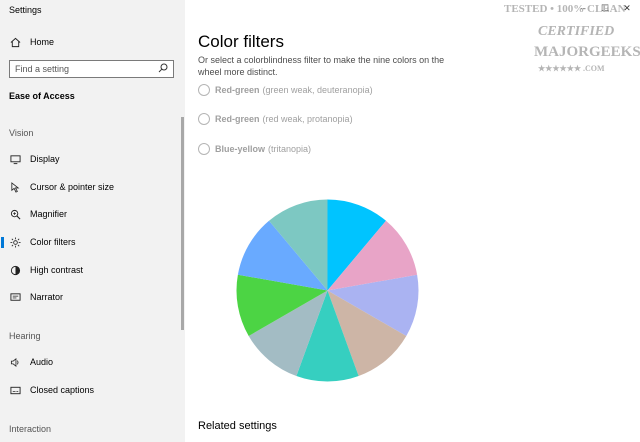 The image size is (640, 442). Describe the element at coordinates (21, 133) in the screenshot. I see `group-label-vision: Vision` at that location.